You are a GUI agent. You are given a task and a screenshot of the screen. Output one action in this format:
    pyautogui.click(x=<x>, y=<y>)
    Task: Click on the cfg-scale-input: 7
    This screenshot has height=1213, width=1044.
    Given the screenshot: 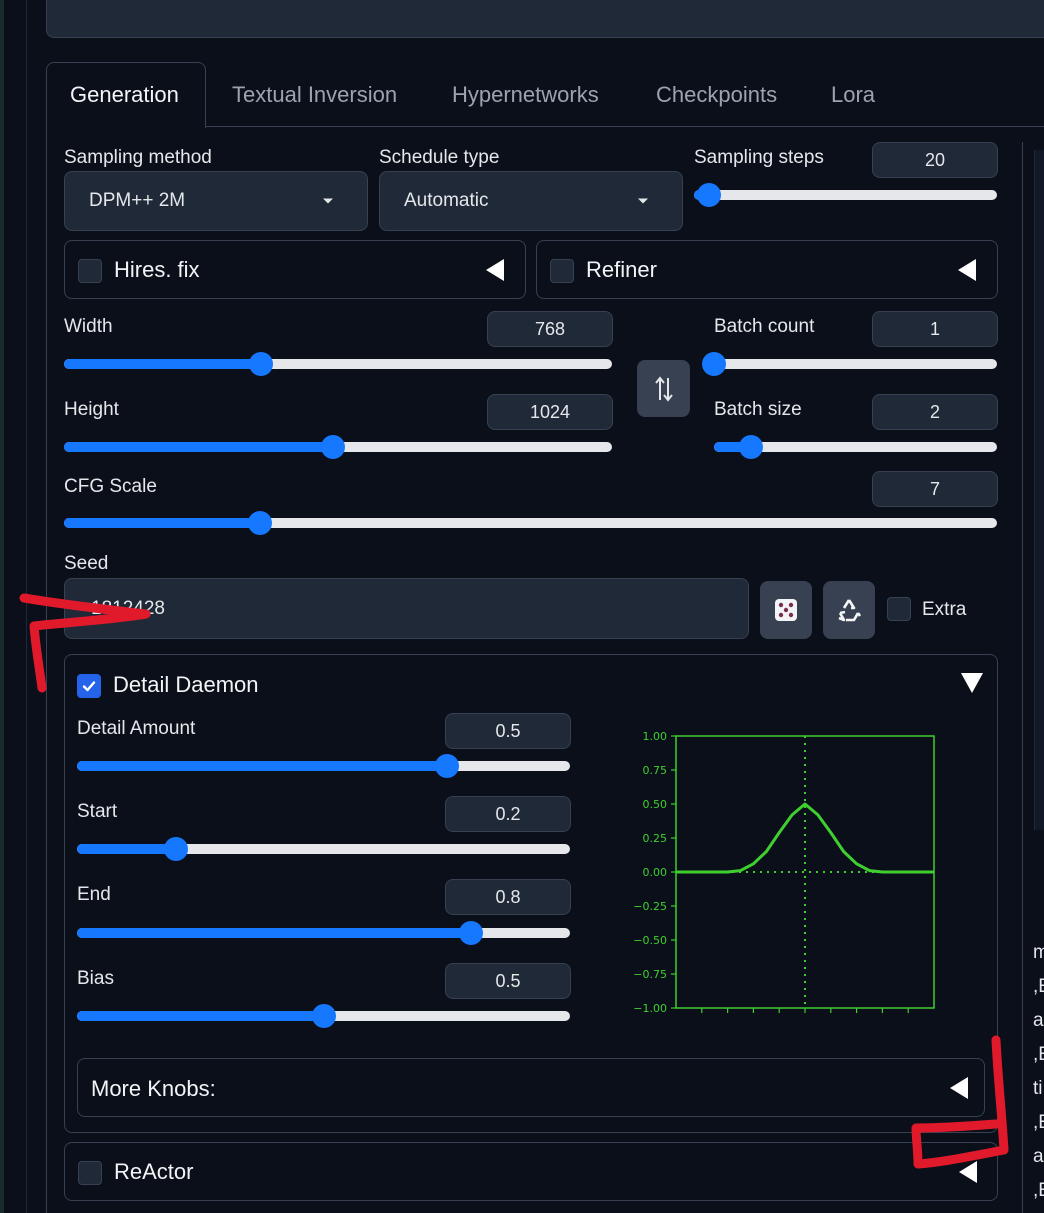 What is the action you would take?
    pyautogui.click(x=935, y=489)
    